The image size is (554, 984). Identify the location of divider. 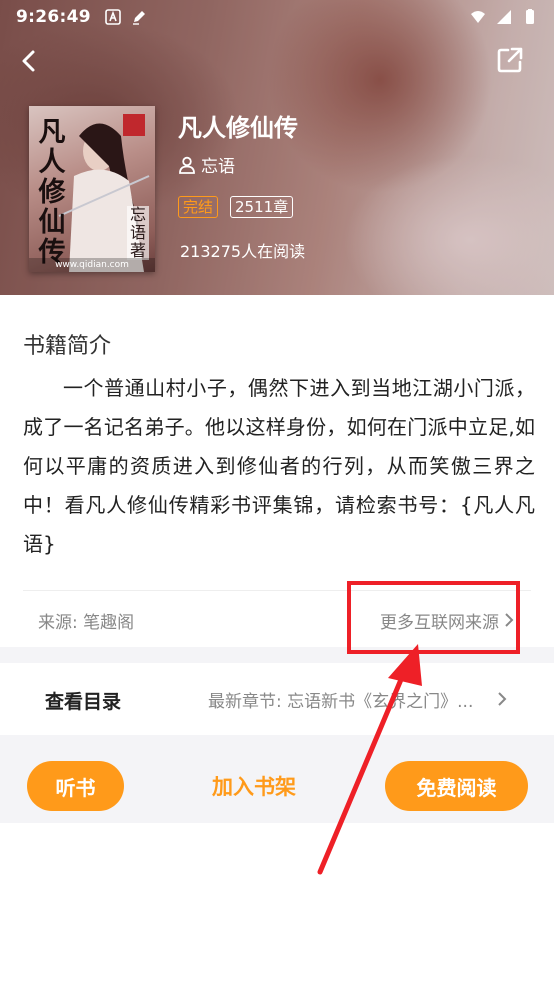
(277, 590).